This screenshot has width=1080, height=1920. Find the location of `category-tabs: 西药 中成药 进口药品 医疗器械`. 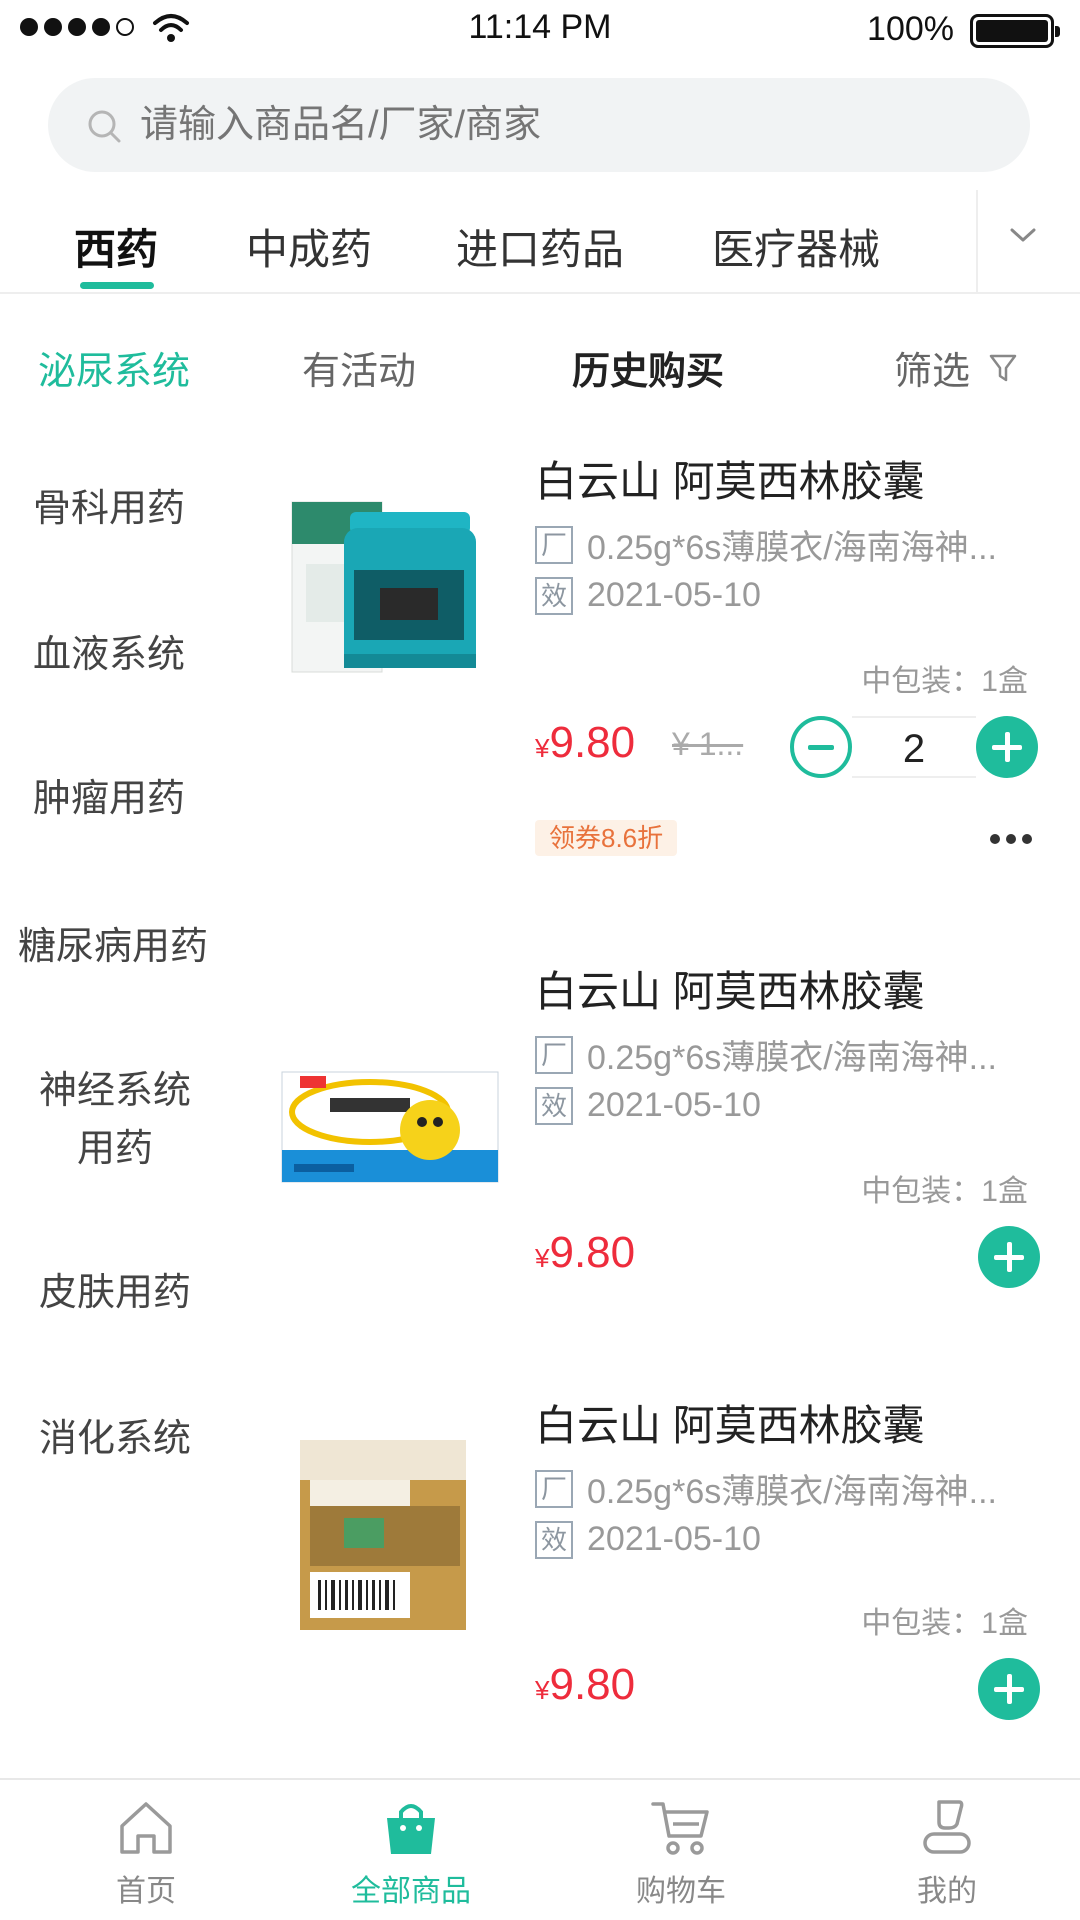

category-tabs: 西药 中成药 进口药品 医疗器械 is located at coordinates (540, 242).